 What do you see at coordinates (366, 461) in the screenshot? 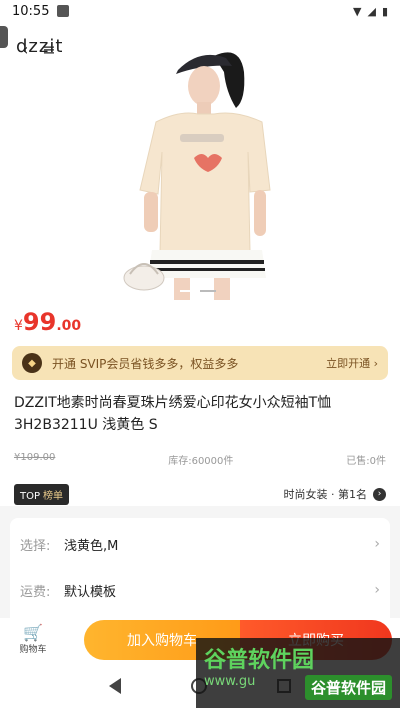
I see `sold-count: 已售:0件` at bounding box center [366, 461].